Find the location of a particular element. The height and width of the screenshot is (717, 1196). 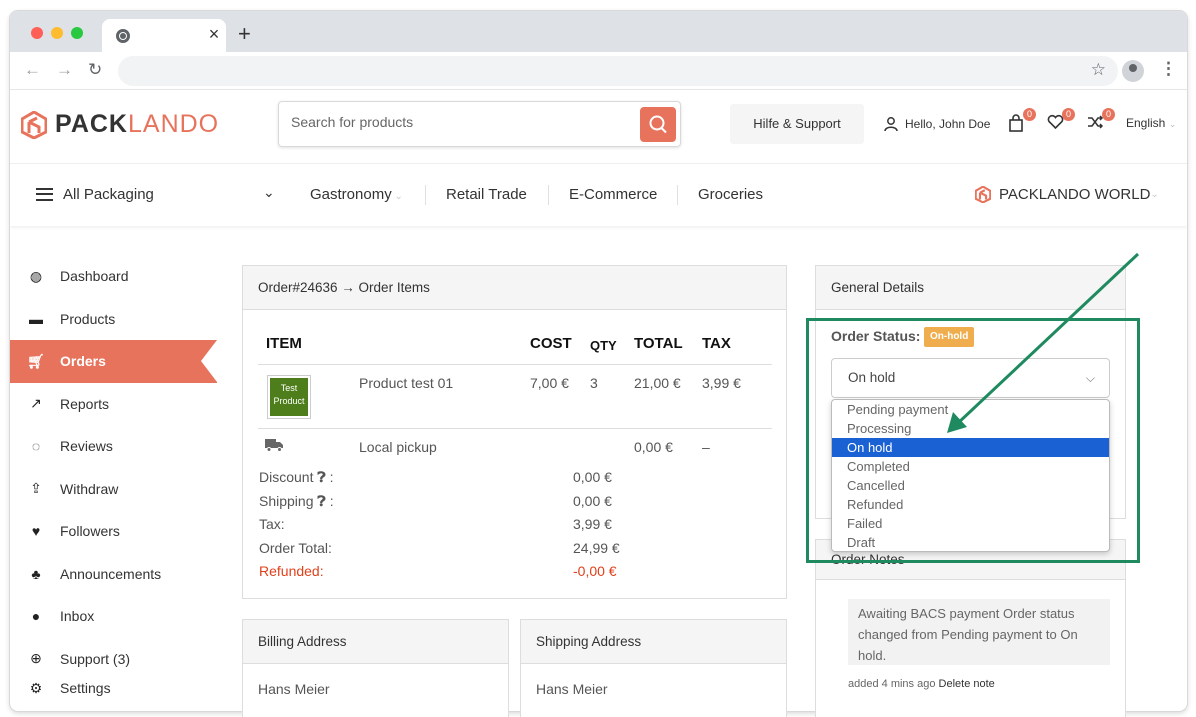

column-header-item: ITEM is located at coordinates (284, 343).